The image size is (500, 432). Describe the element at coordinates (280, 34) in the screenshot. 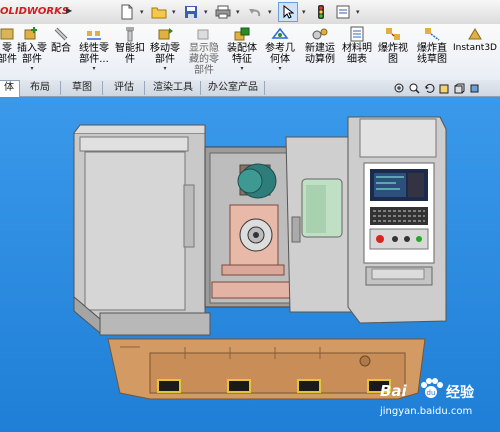

I see `reference-geometry-icon` at that location.